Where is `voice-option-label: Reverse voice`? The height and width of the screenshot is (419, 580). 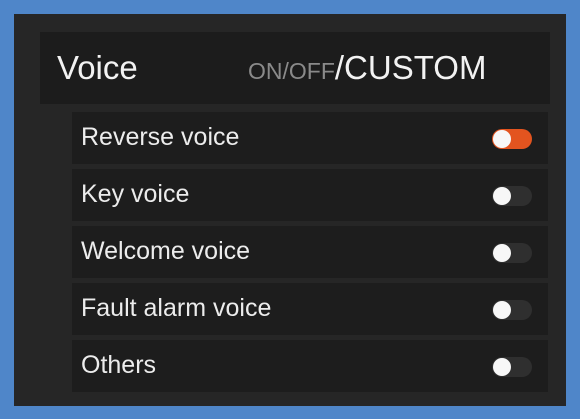 voice-option-label: Reverse voice is located at coordinates (160, 137).